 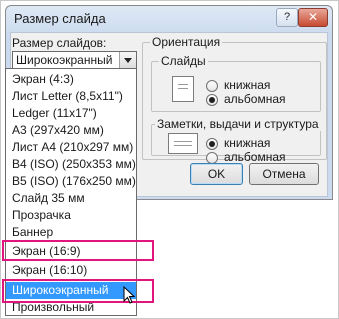 I want to click on slide-size-combobox: Широкоэкранный, so click(x=74, y=60).